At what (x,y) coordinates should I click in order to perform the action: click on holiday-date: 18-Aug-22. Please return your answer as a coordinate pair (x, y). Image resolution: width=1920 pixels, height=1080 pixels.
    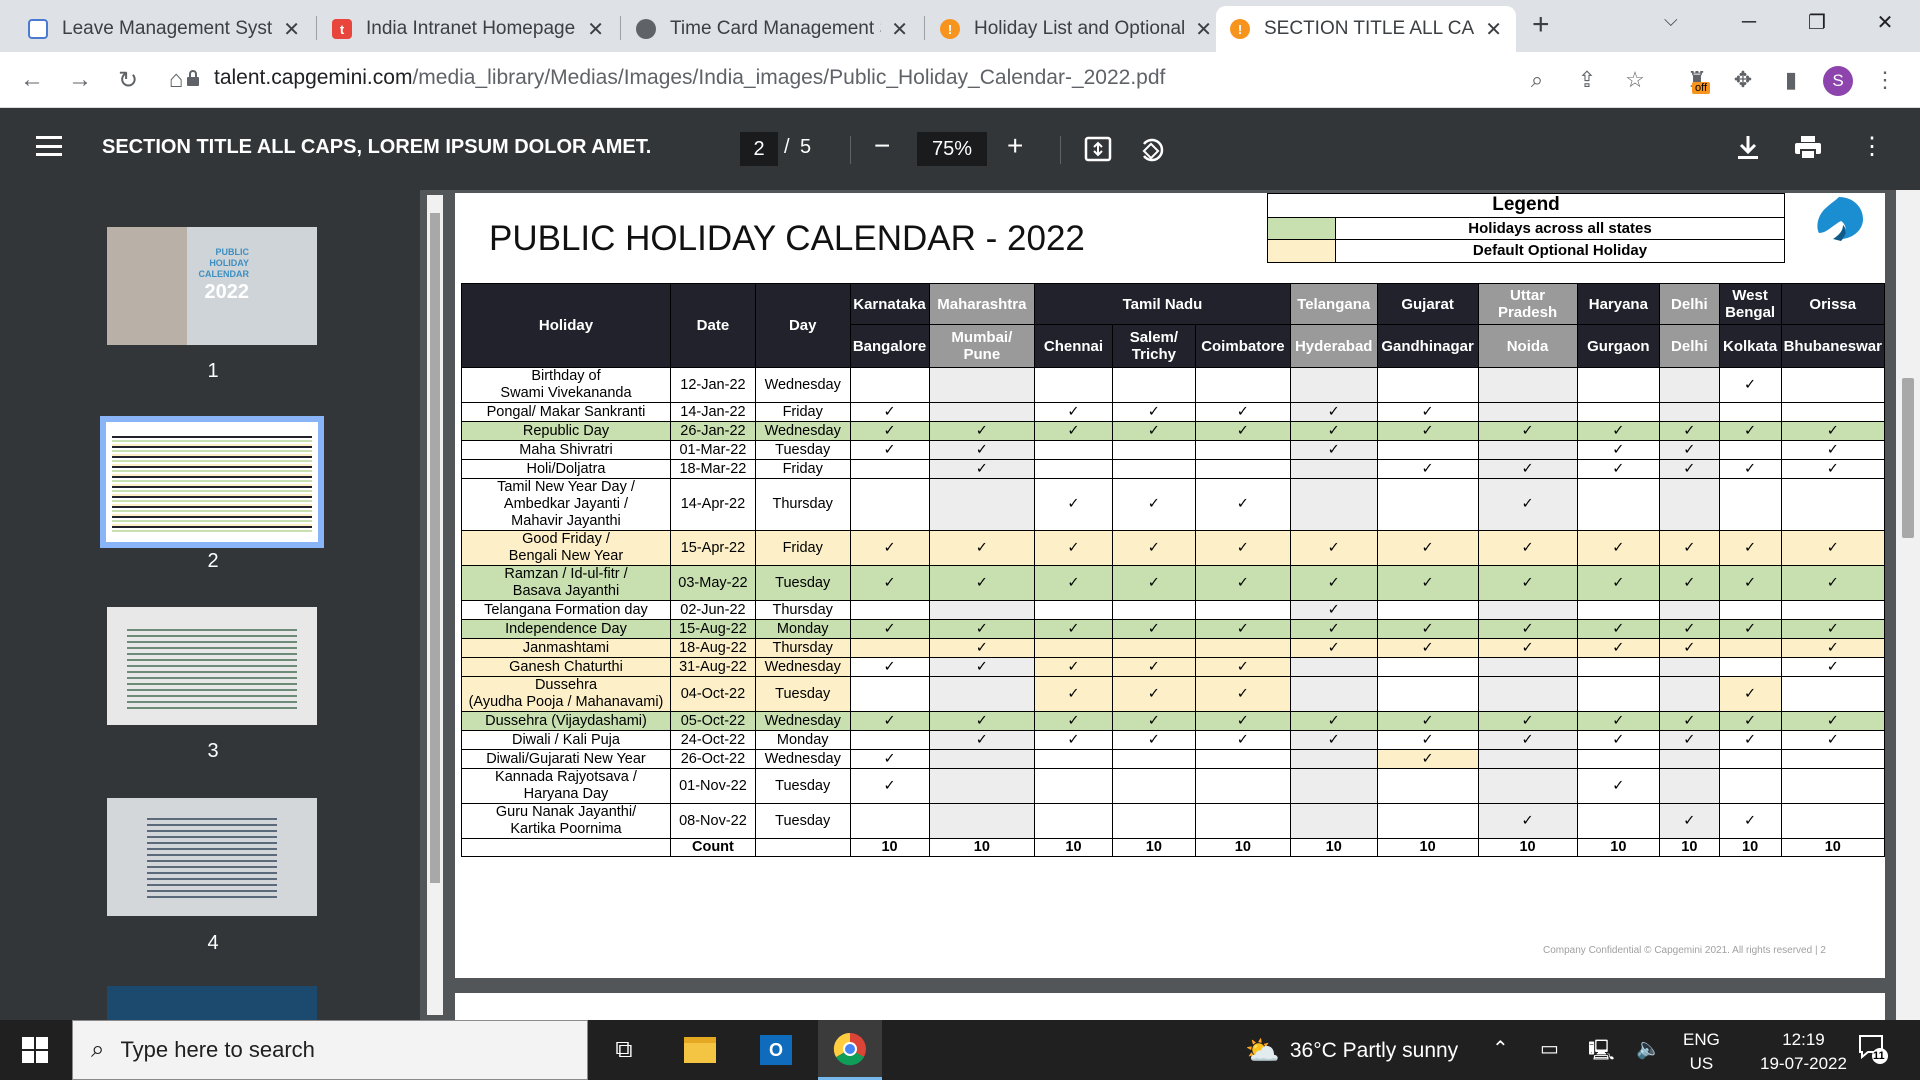
    Looking at the image, I should click on (712, 648).